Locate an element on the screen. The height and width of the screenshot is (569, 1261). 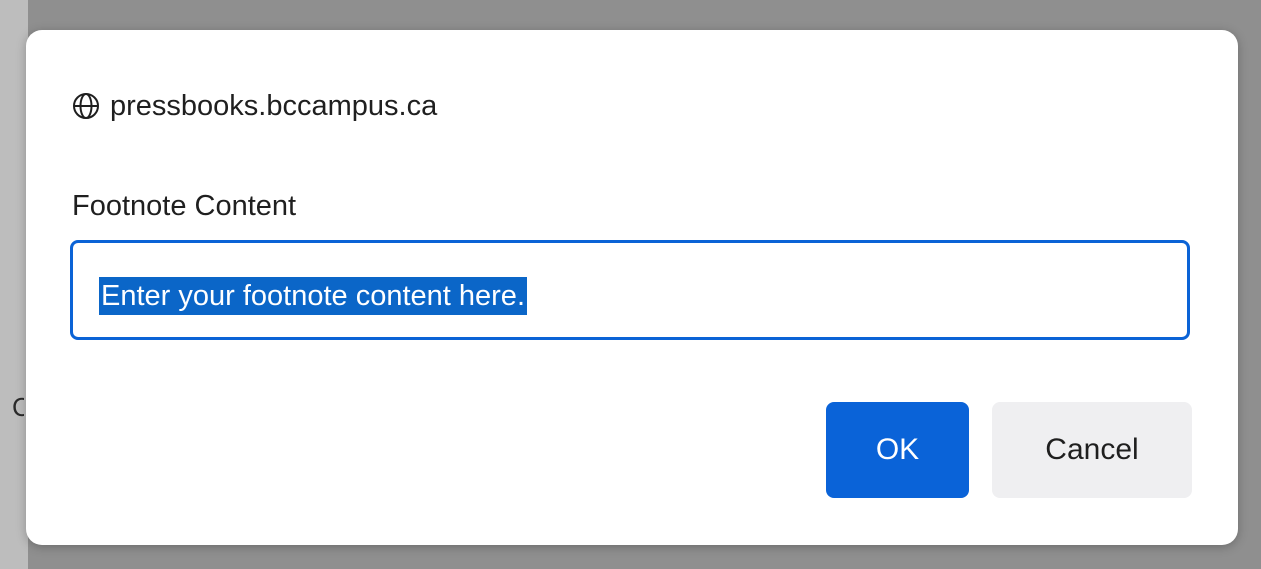
ok-button: OK is located at coordinates (897, 450).